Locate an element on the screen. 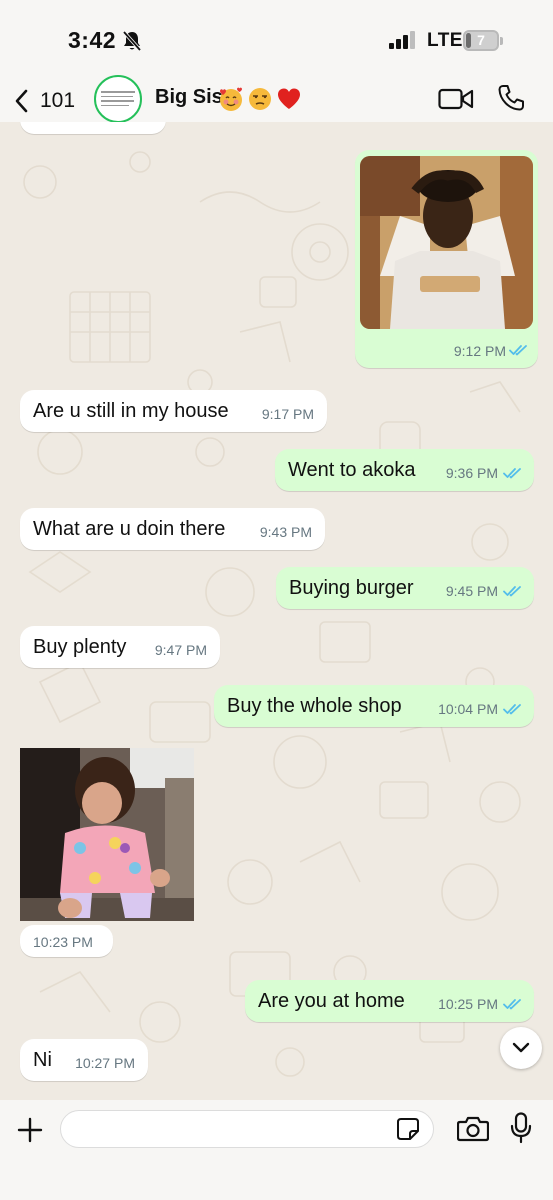 This screenshot has width=553, height=1200. message-in: Ni 10:27 PM is located at coordinates (84, 1060).